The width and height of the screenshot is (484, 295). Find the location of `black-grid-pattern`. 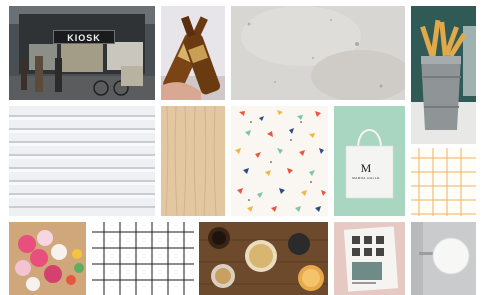

black-grid-pattern is located at coordinates (143, 258).